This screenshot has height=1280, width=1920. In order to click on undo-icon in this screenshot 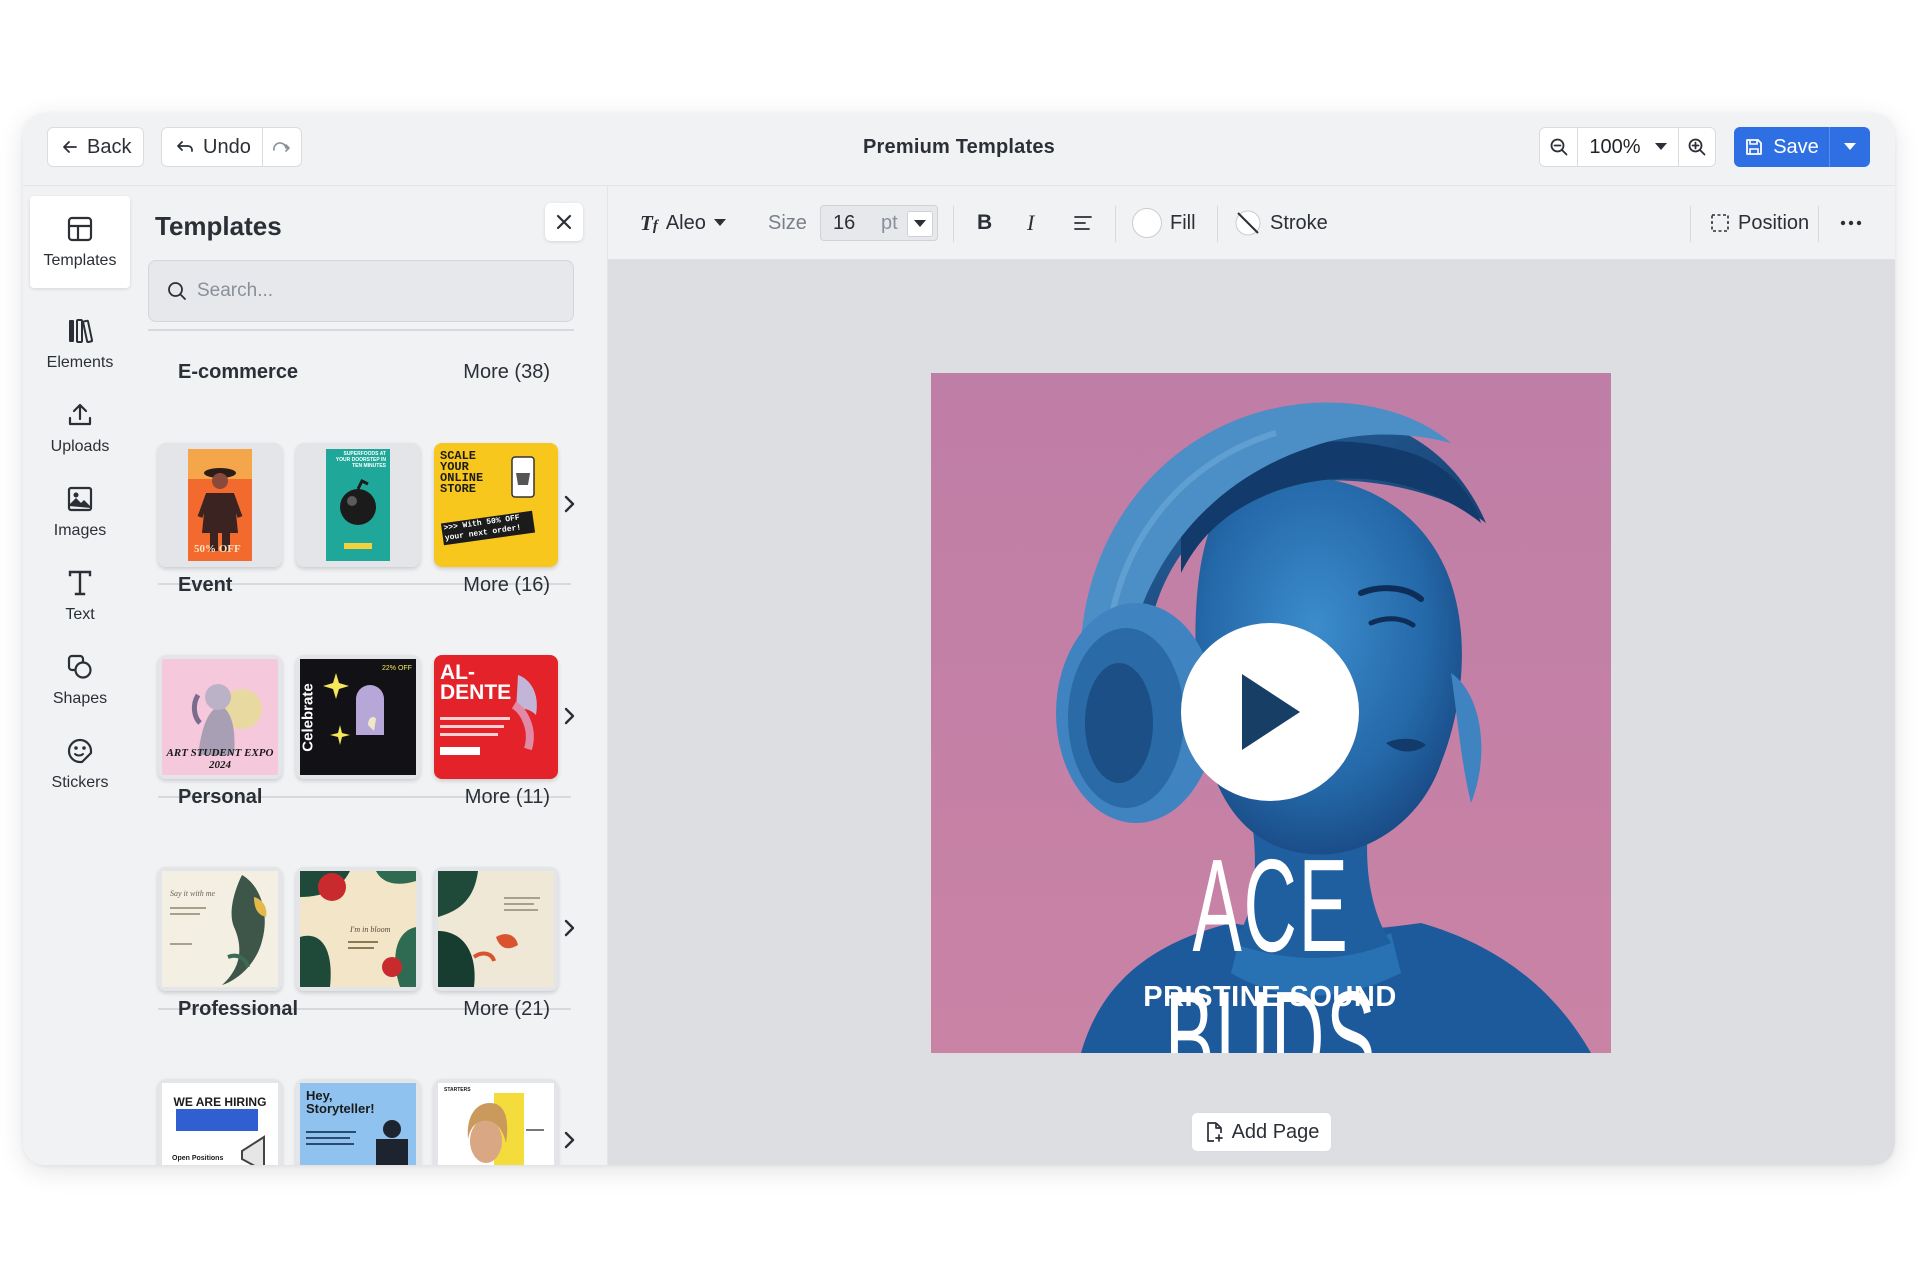, I will do `click(185, 146)`.